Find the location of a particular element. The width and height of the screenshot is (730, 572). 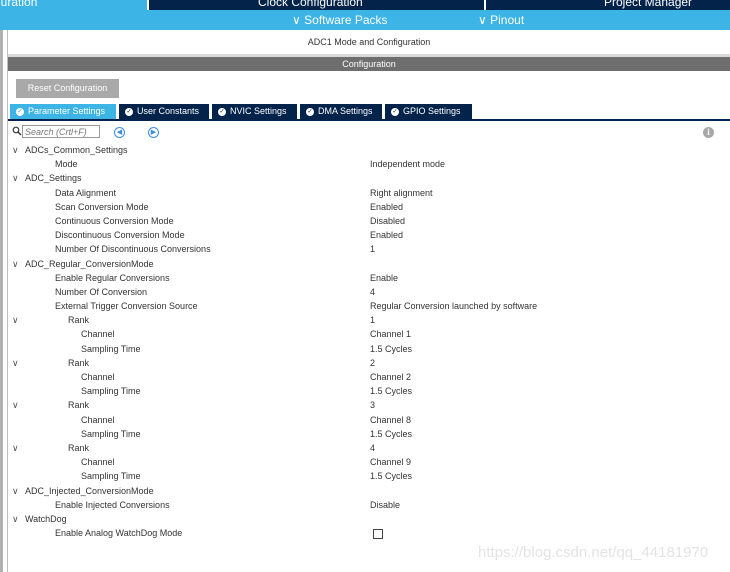

software-packs-menu: ∨ Software Packs is located at coordinates (340, 20).